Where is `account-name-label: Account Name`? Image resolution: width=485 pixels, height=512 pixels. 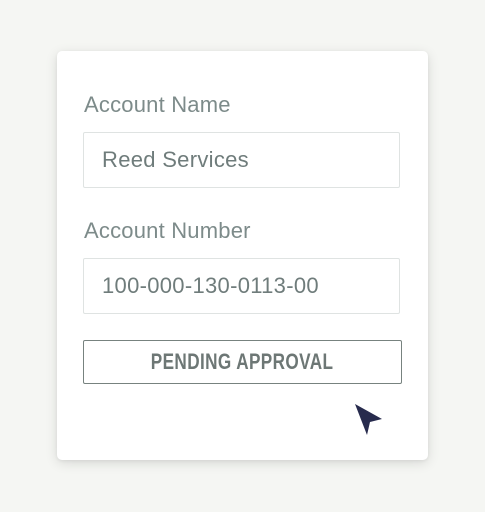 account-name-label: Account Name is located at coordinates (157, 104).